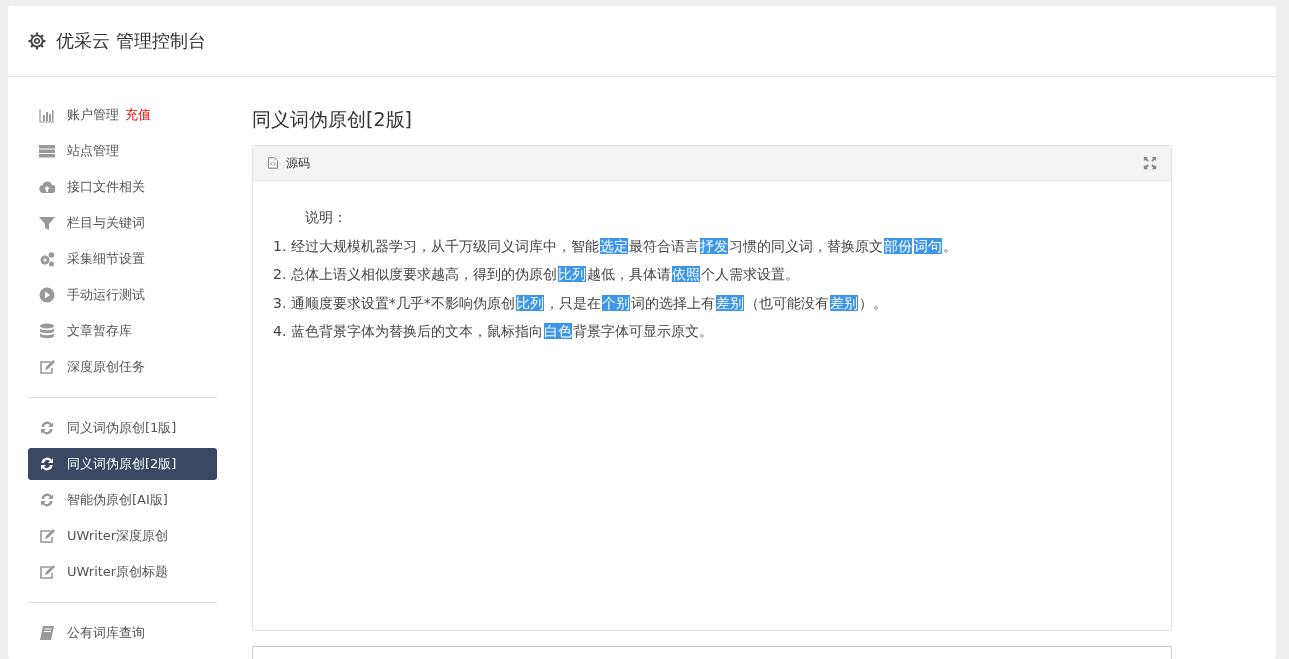 The height and width of the screenshot is (659, 1289). Describe the element at coordinates (118, 572) in the screenshot. I see `item-label: UWriter原创标题` at that location.